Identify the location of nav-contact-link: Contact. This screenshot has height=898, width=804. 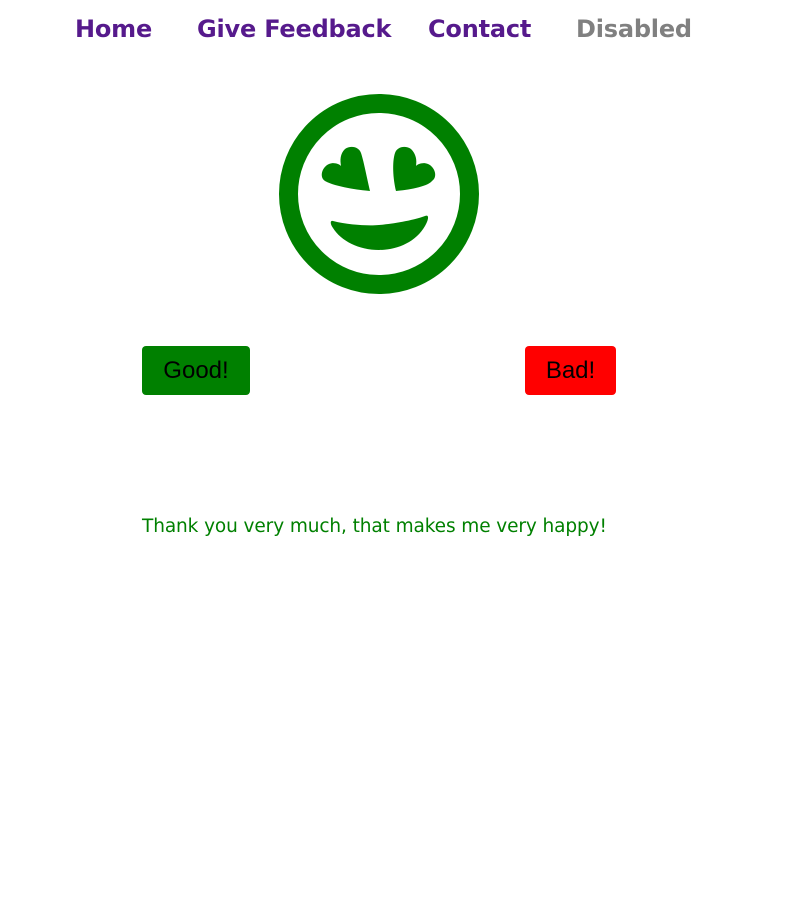
(479, 29).